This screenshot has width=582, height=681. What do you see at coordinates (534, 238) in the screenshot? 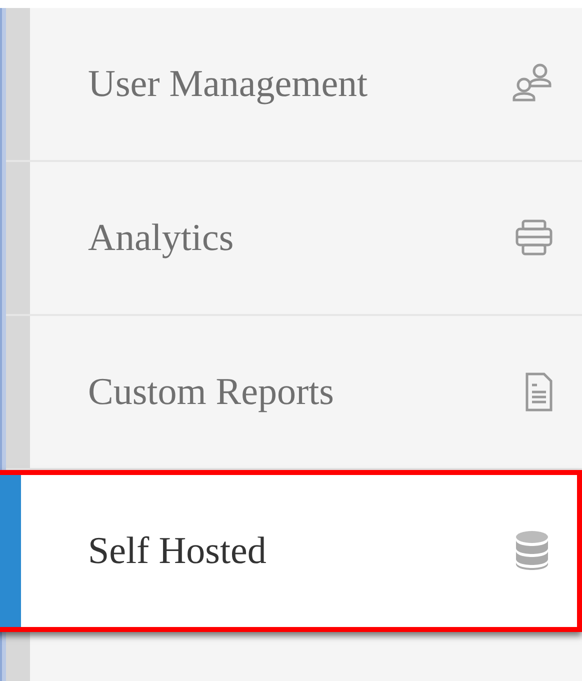
I see `printer-icon` at bounding box center [534, 238].